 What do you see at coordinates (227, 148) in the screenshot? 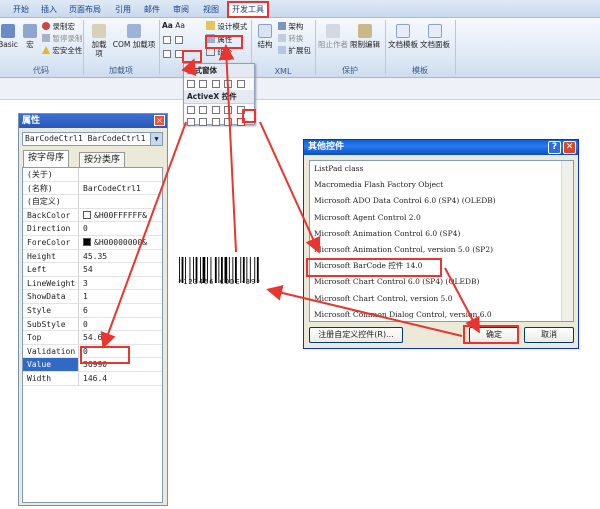
I see `arrow-to-properties` at bounding box center [227, 148].